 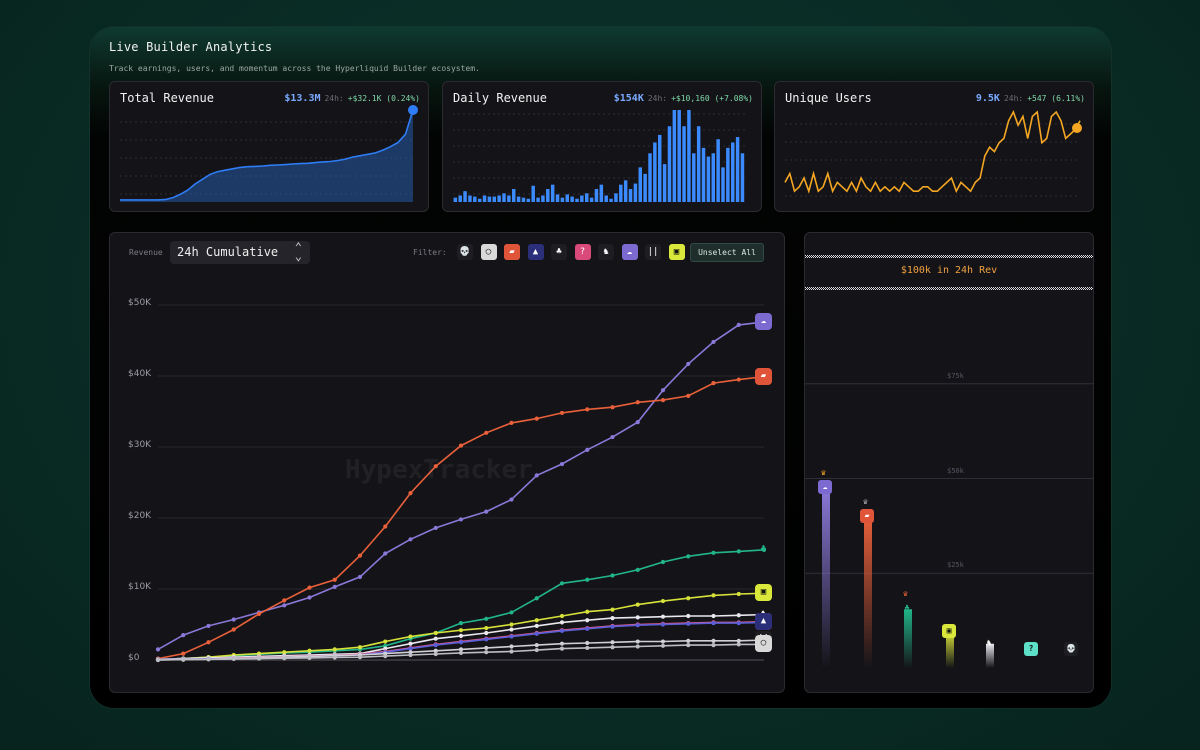 I want to click on cloud-icon: ☁, so click(x=629, y=252).